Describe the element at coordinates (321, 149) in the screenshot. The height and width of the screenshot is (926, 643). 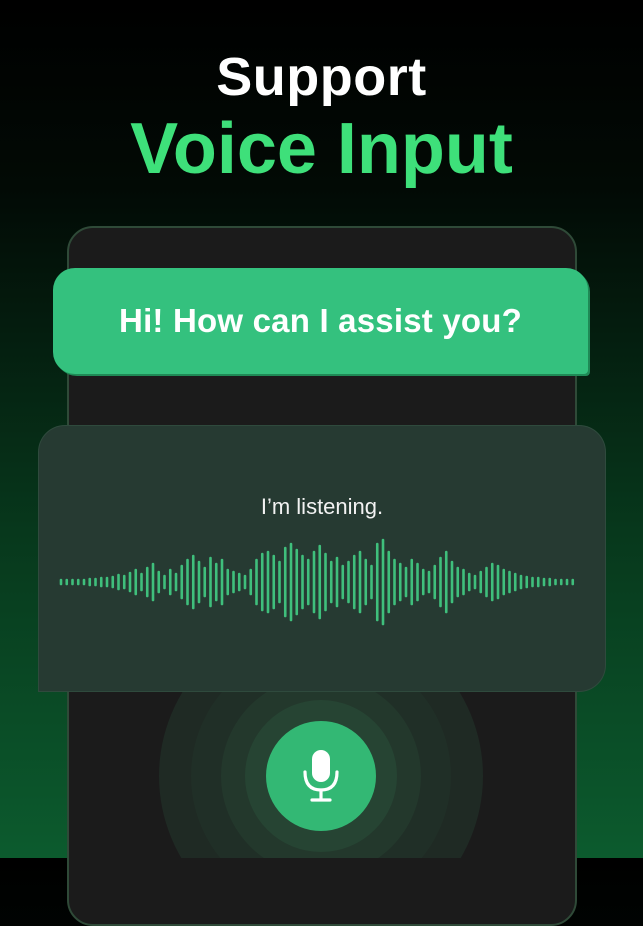
I see `headline-voice-input: Voice Input` at that location.